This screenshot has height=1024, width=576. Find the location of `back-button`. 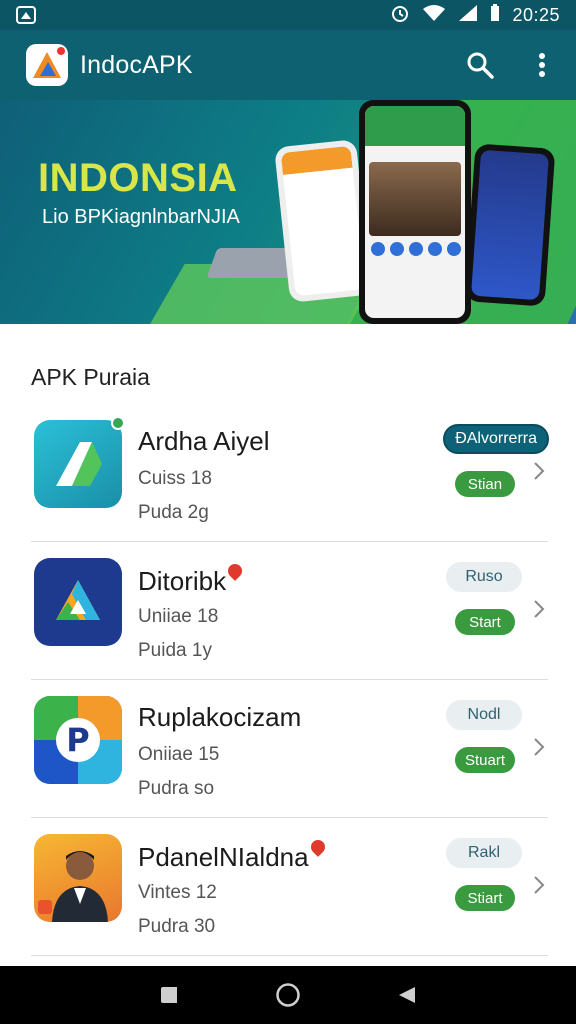

back-button is located at coordinates (169, 995).